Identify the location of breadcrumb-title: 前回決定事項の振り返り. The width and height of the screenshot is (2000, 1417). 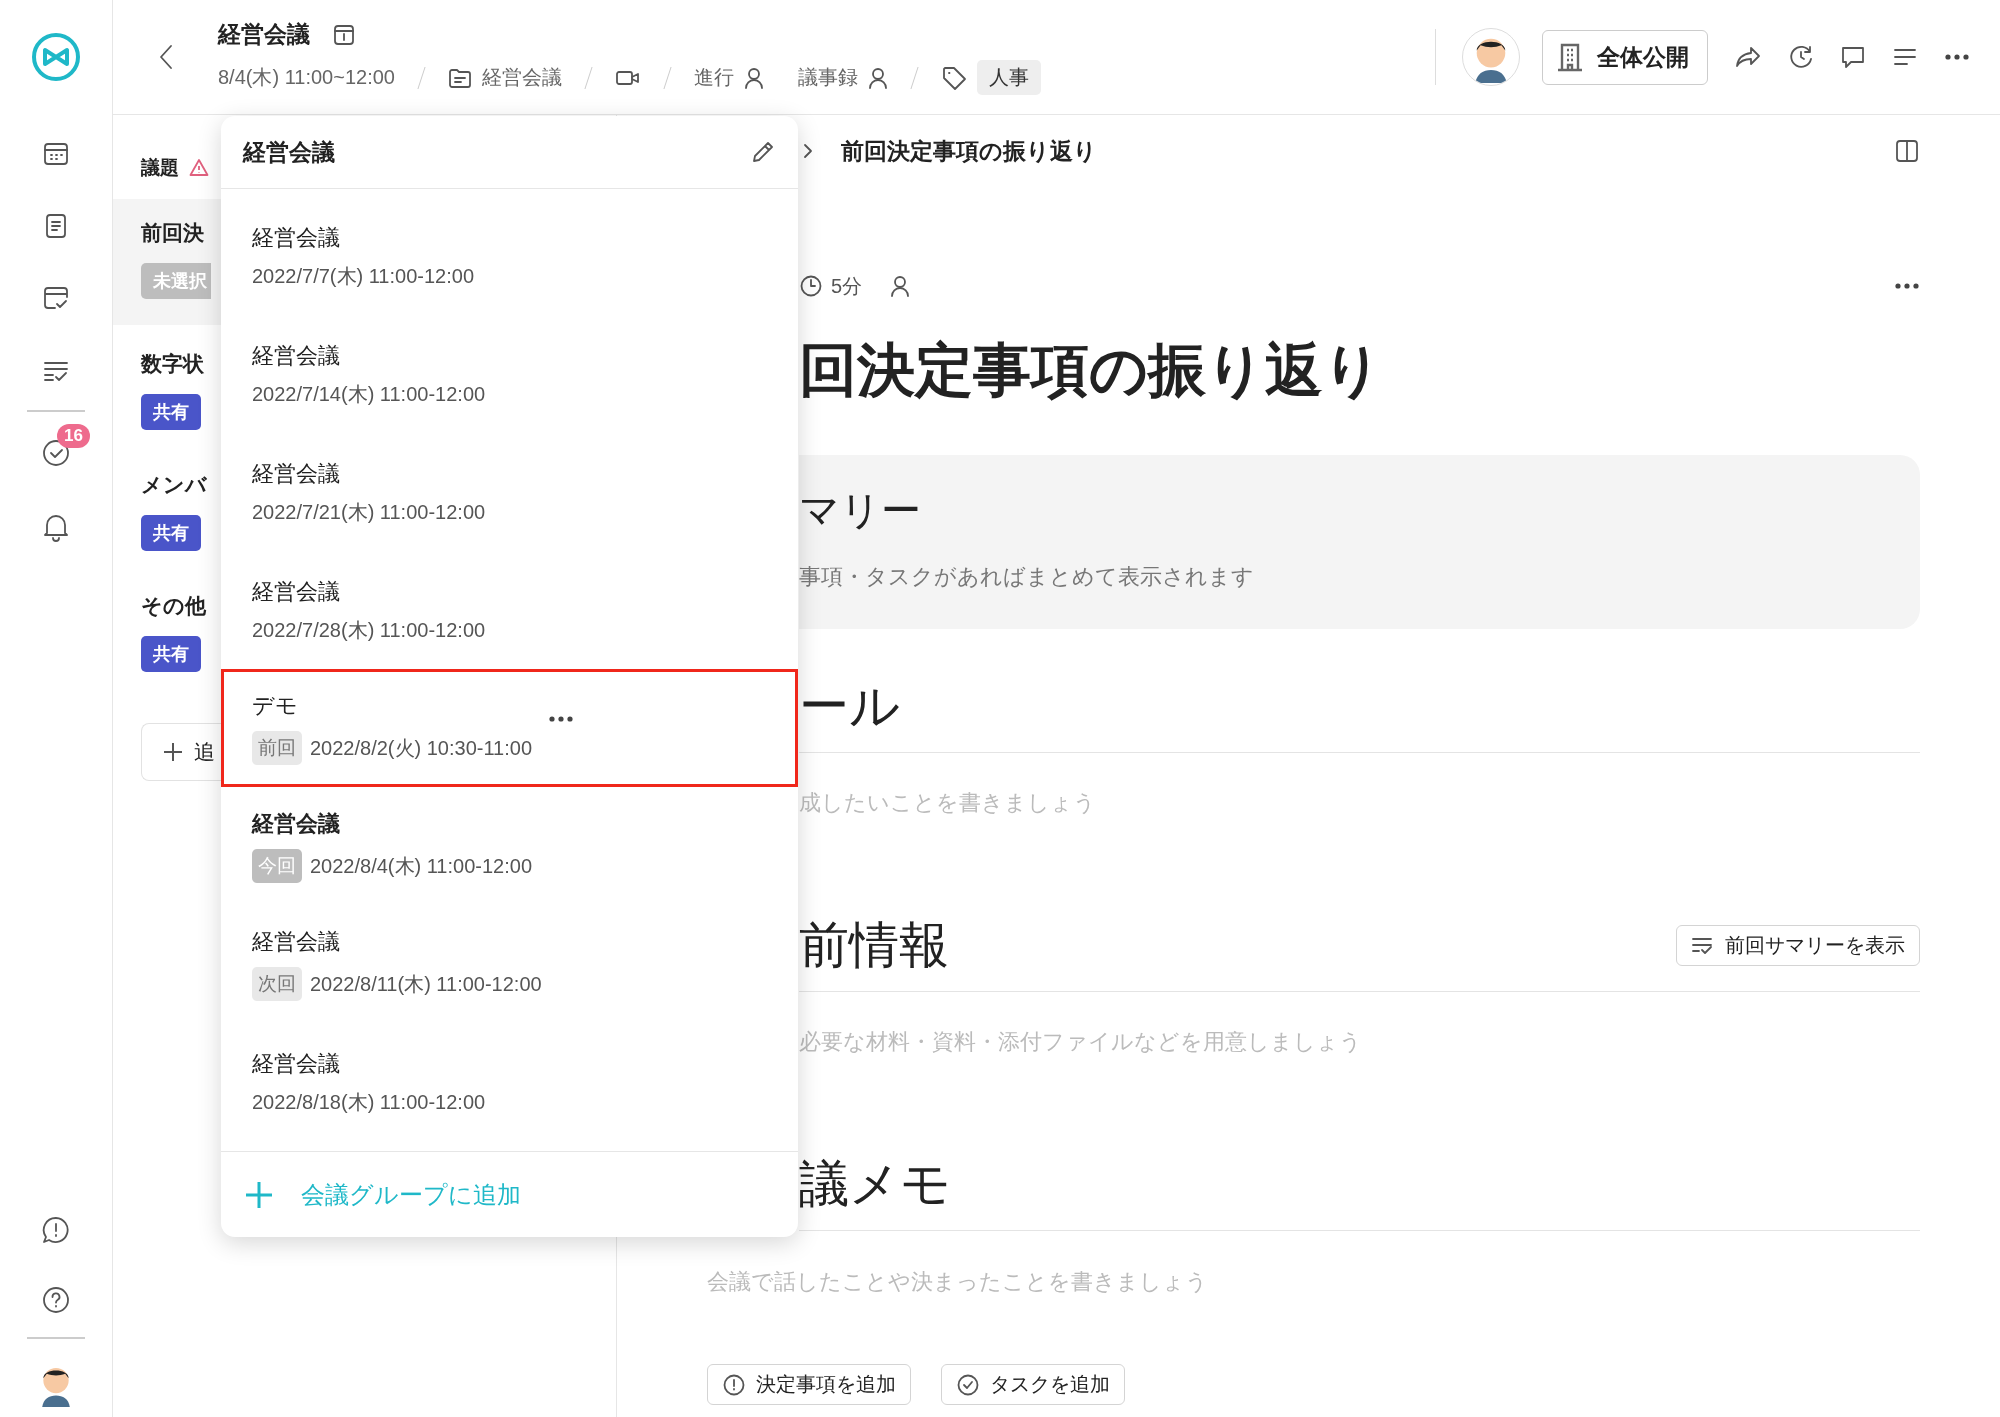
(969, 151).